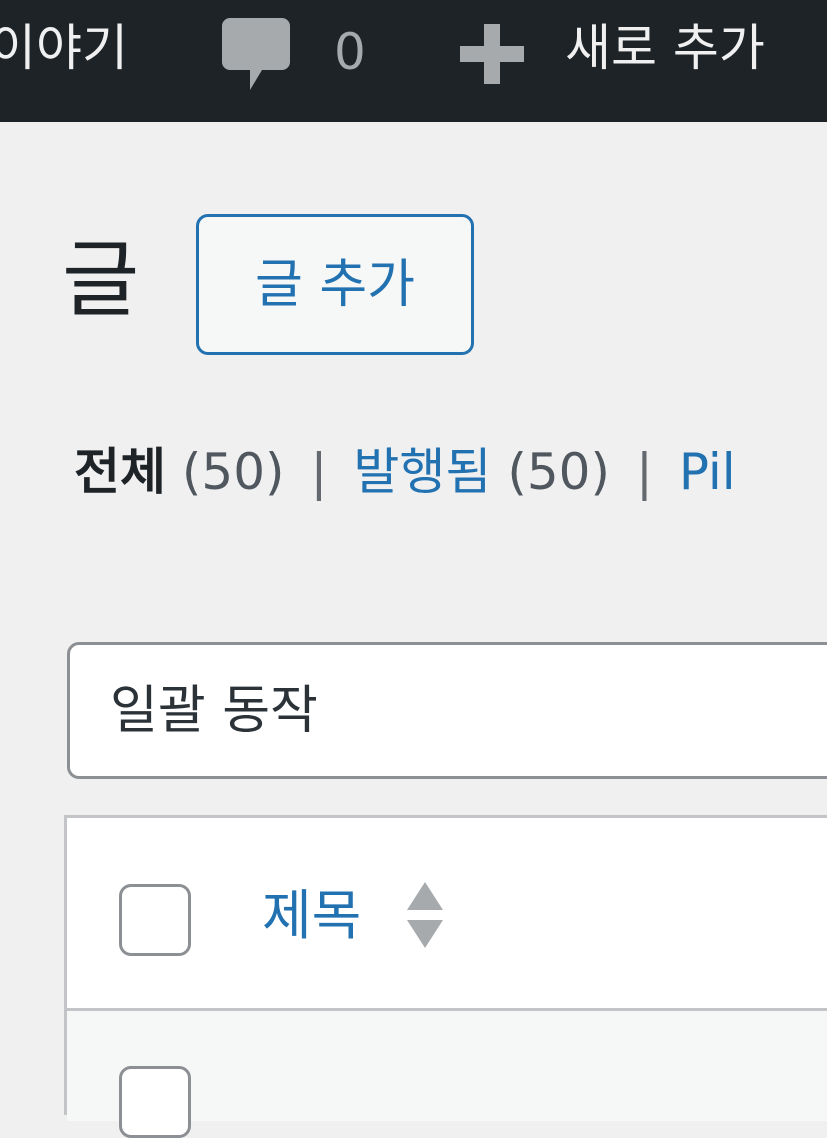  What do you see at coordinates (120, 472) in the screenshot?
I see `filter-all-label: 전체` at bounding box center [120, 472].